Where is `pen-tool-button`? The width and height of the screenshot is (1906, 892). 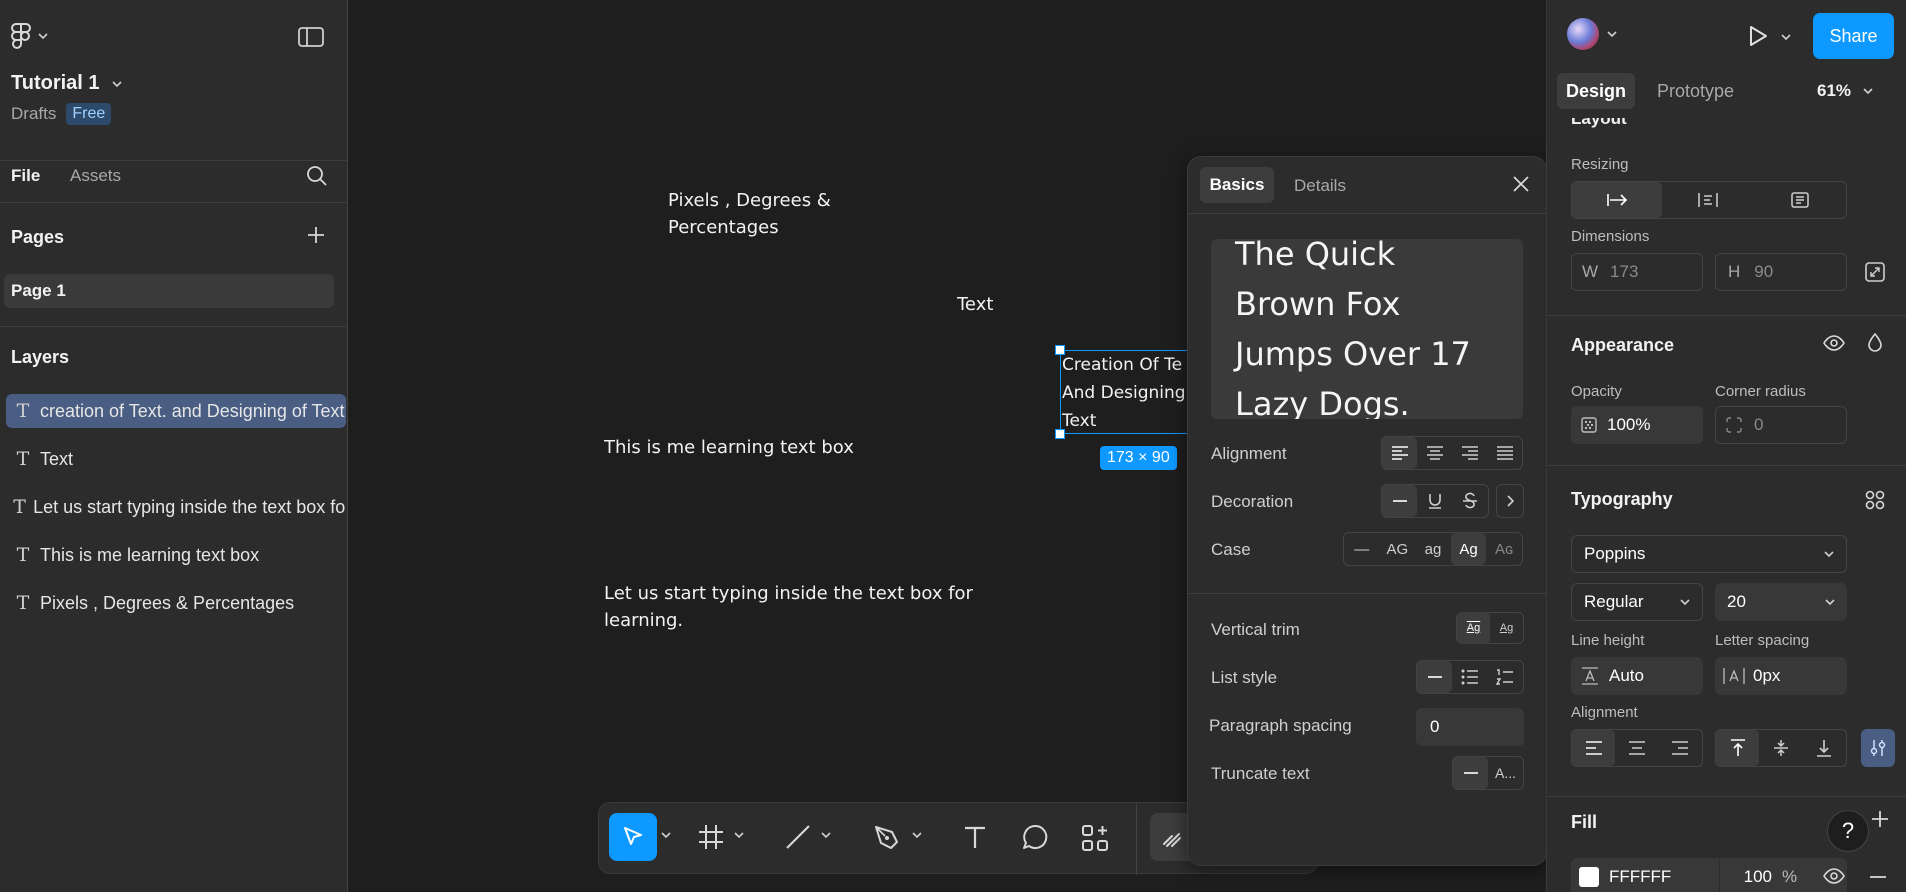 pen-tool-button is located at coordinates (887, 838).